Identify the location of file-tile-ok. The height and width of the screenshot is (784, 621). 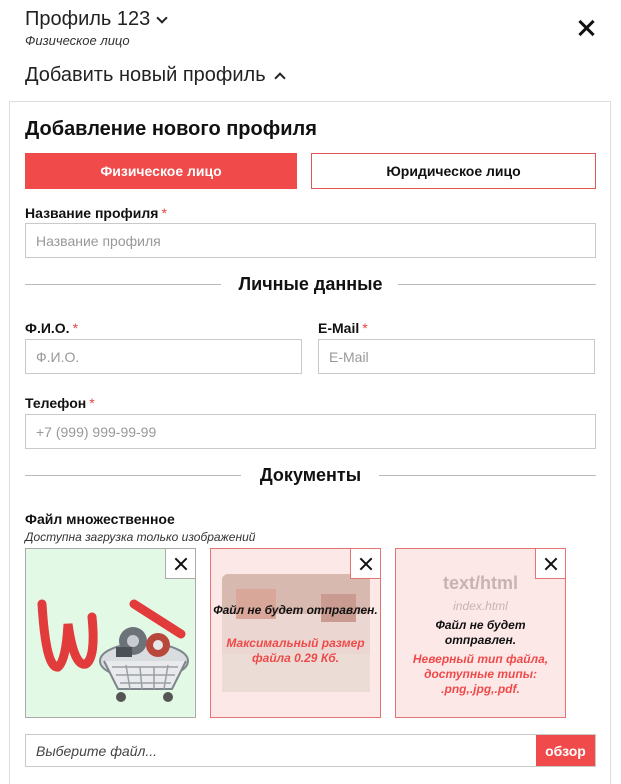
(110, 633).